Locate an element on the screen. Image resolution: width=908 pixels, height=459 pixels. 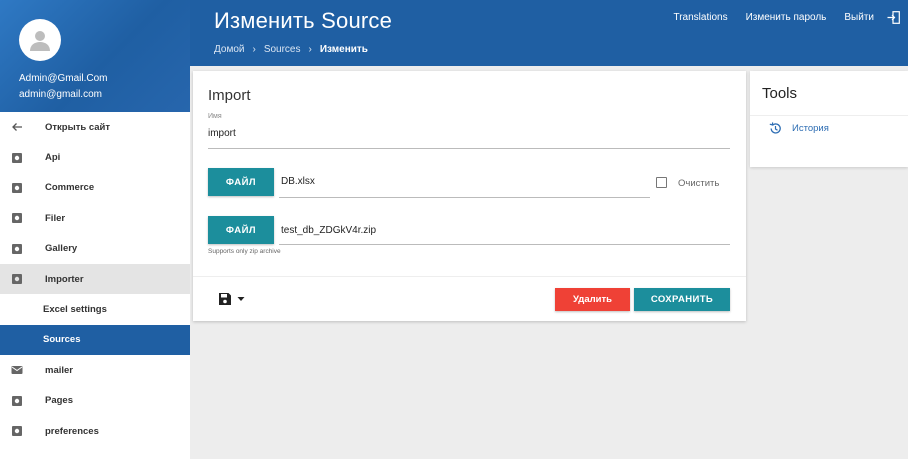
nav-change-password: Изменить пароль is located at coordinates (786, 17).